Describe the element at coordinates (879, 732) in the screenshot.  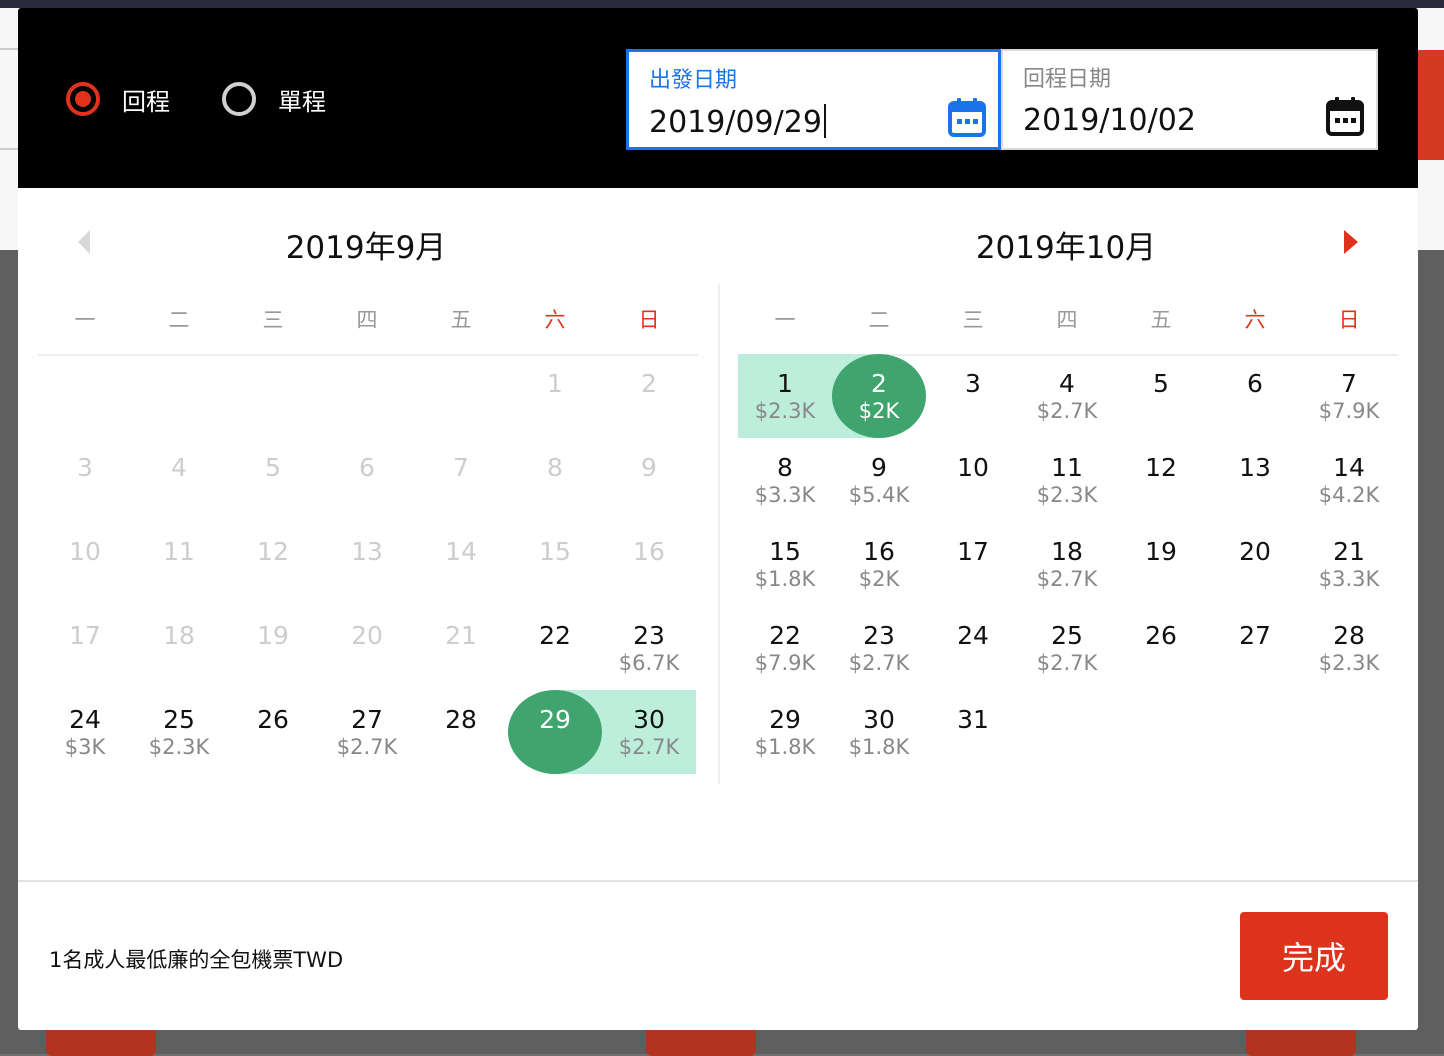
I see `day-cell: 30 $1.8K` at that location.